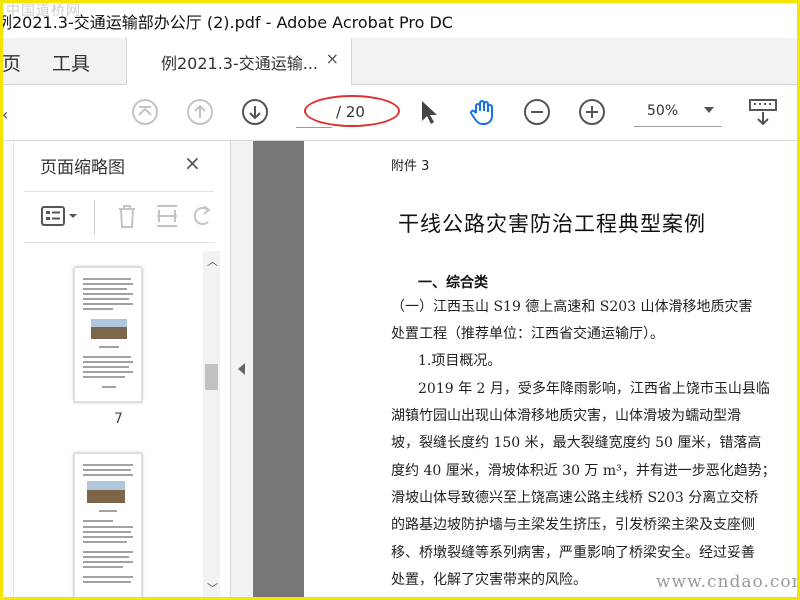 Image resolution: width=800 pixels, height=600 pixels. What do you see at coordinates (211, 425) in the screenshot?
I see `panel-scrollbar: ︿ ﹀` at bounding box center [211, 425].